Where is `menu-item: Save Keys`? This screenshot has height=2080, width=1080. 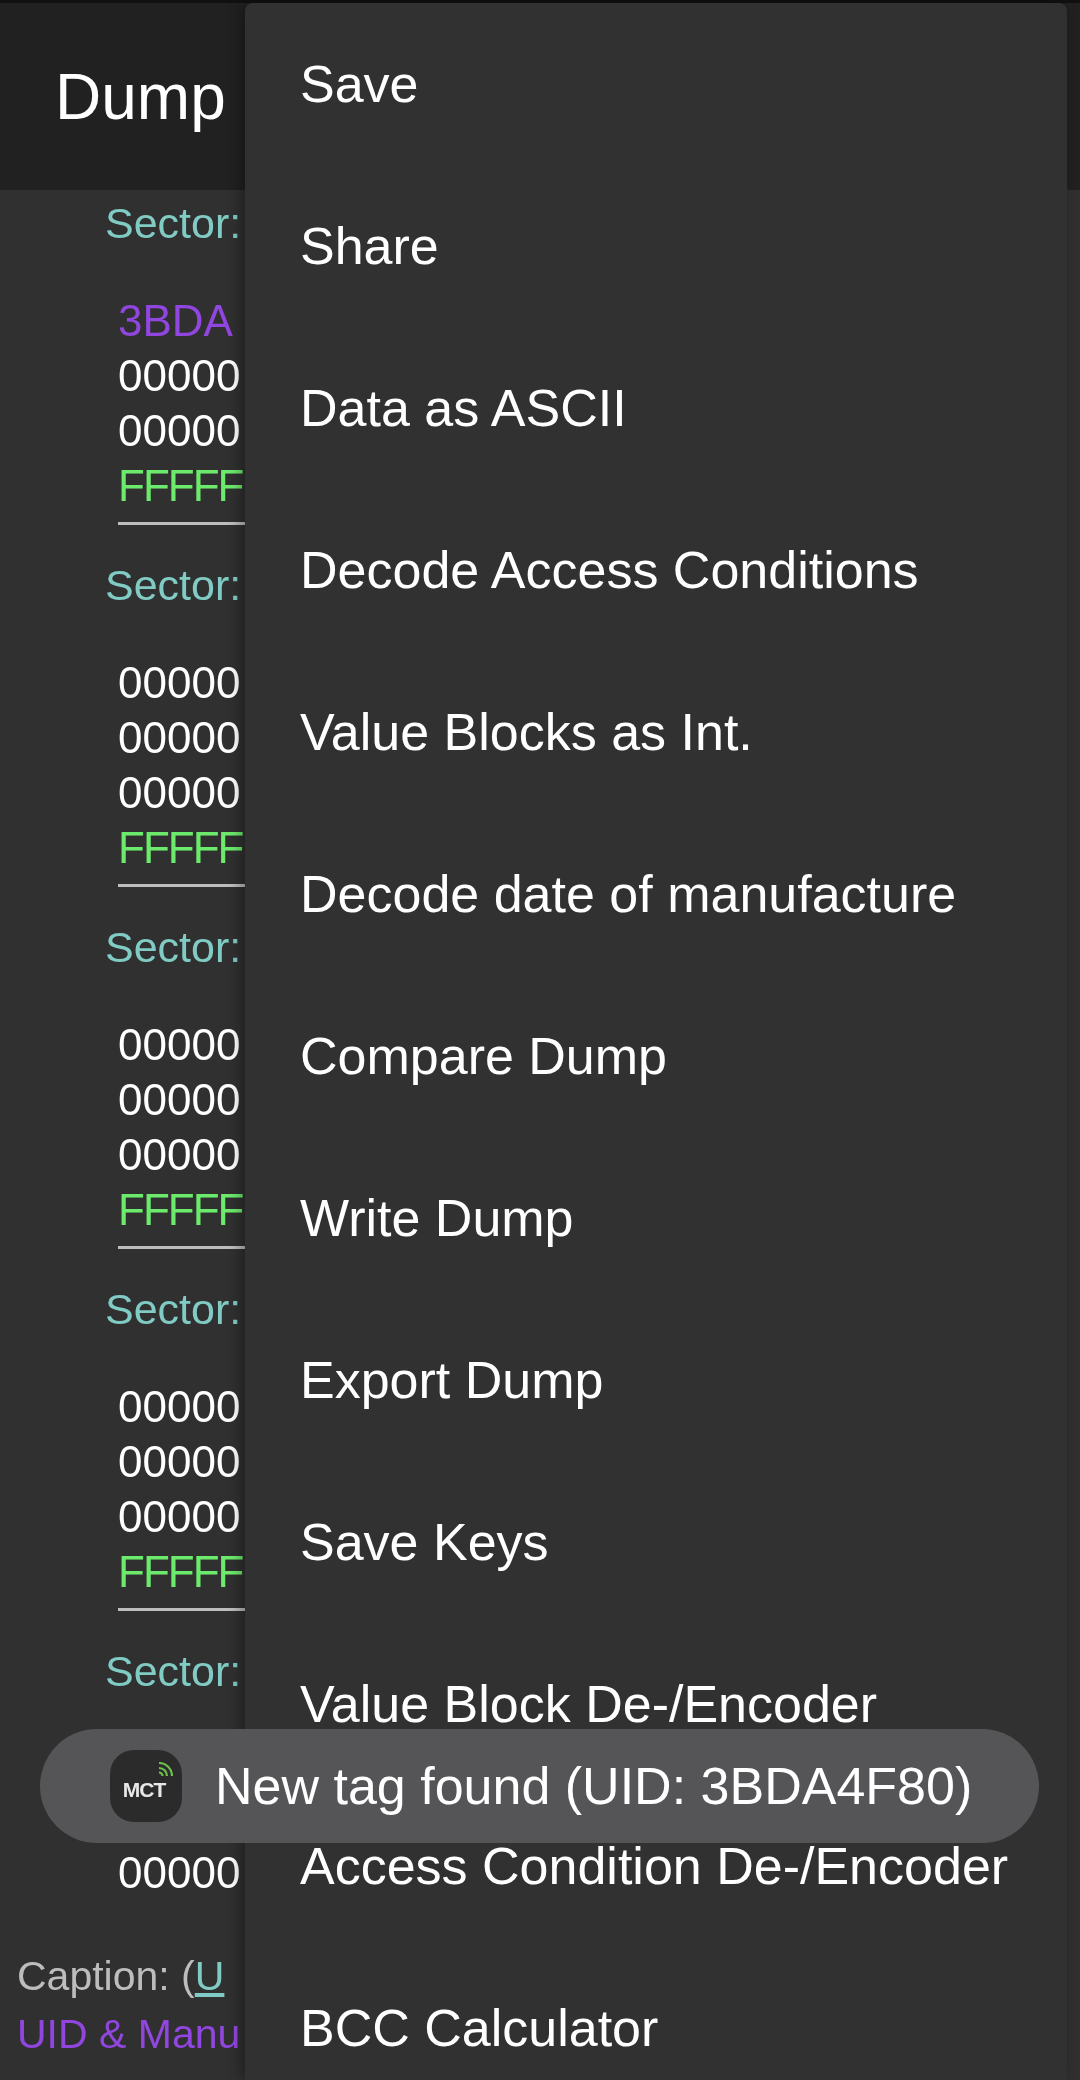 menu-item: Save Keys is located at coordinates (656, 1542).